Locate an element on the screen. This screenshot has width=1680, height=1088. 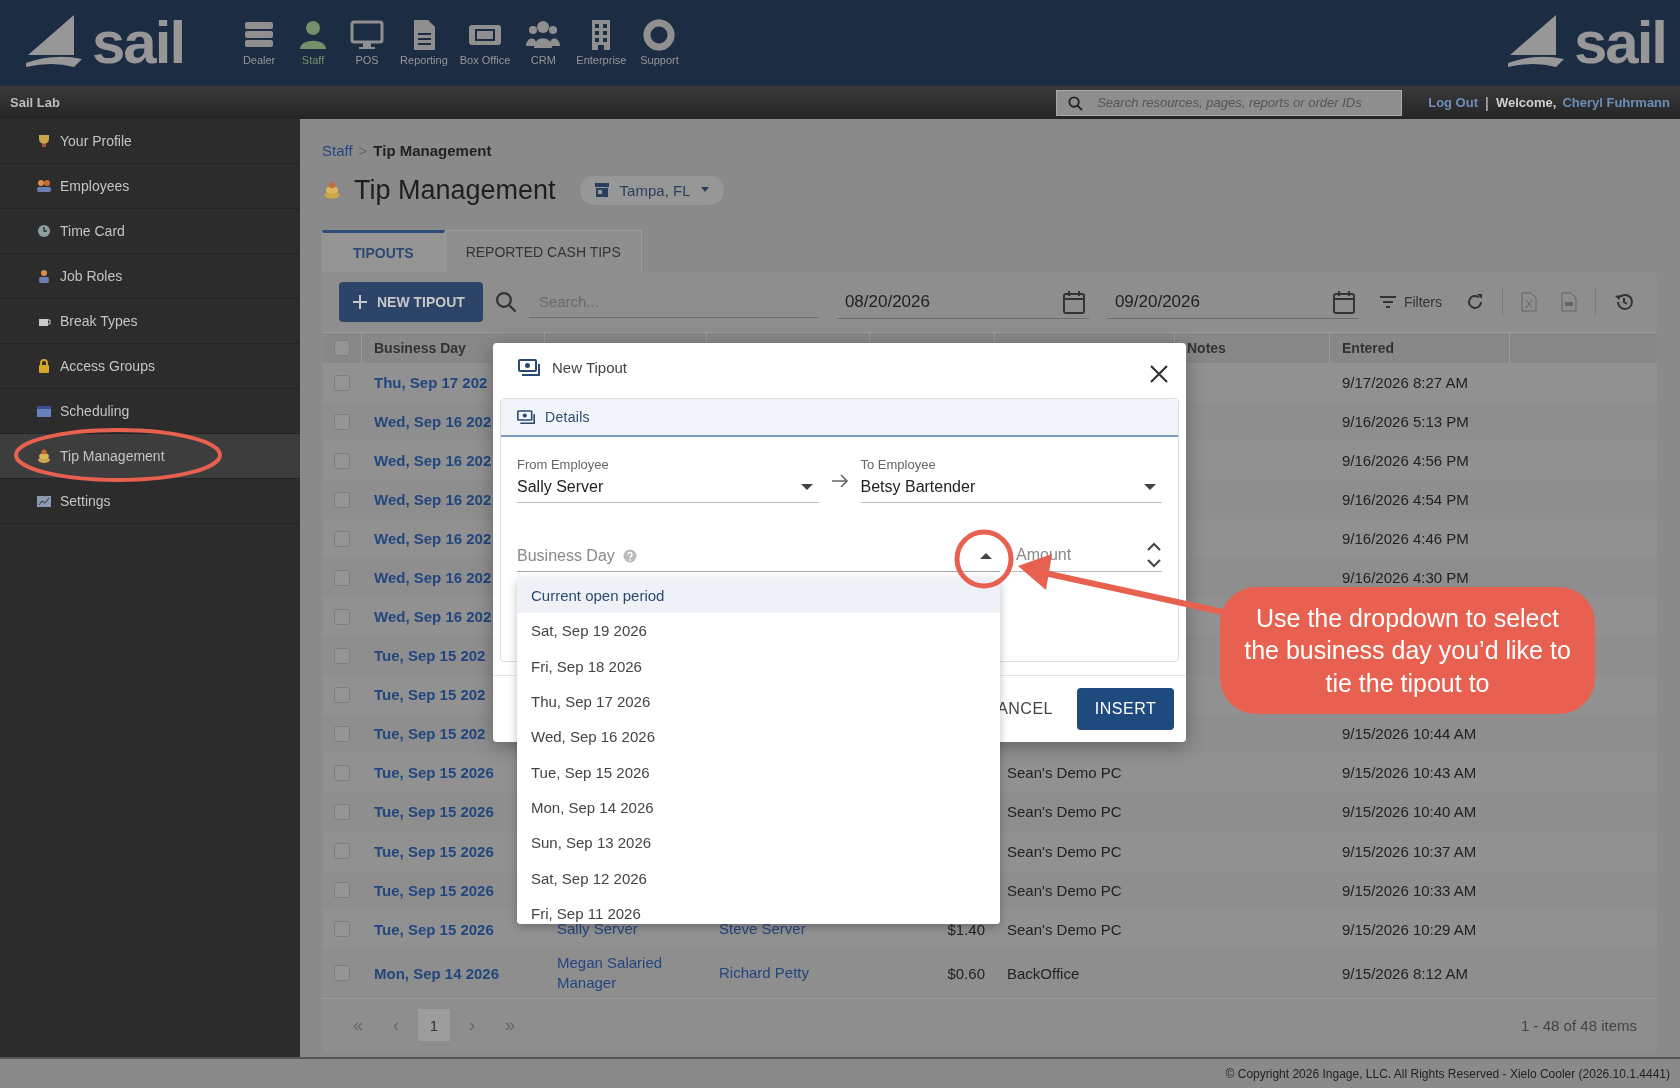
dropdown-option: Sat, Sep 12 2026 is located at coordinates (758, 878).